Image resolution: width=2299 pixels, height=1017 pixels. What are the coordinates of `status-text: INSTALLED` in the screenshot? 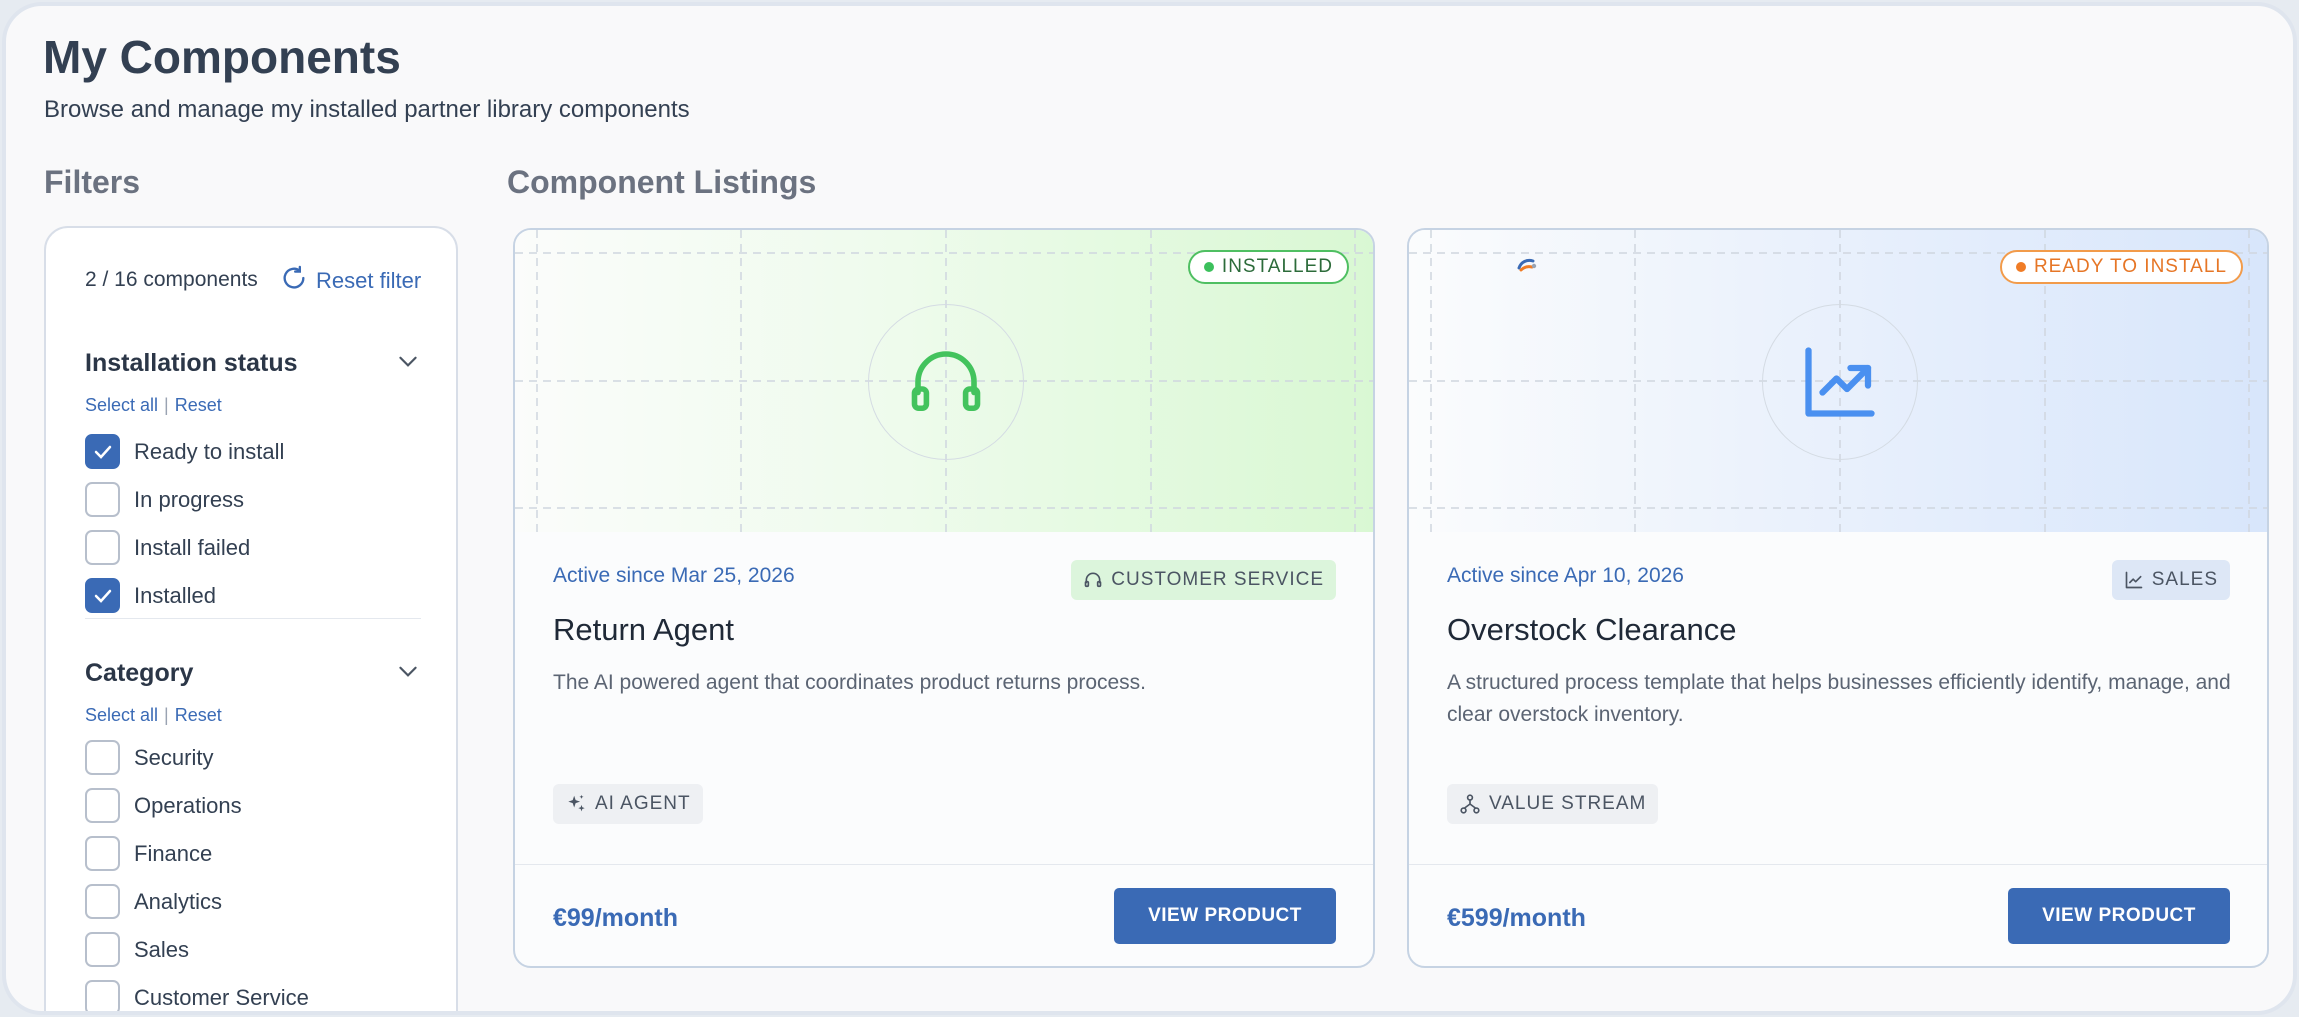 It's located at (1277, 266).